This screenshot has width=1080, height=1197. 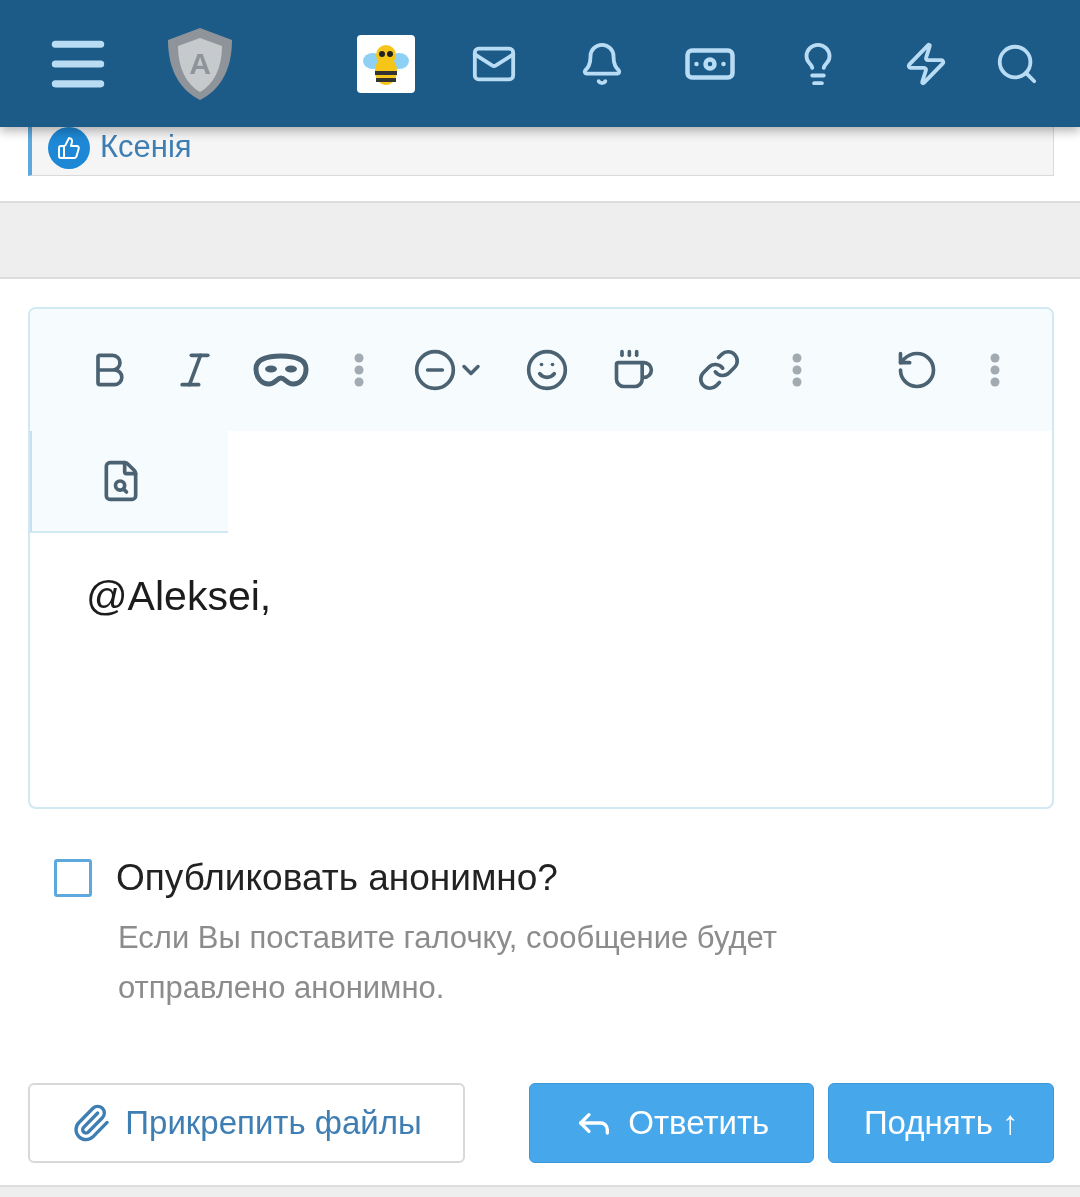 I want to click on mask-icon, so click(x=281, y=370).